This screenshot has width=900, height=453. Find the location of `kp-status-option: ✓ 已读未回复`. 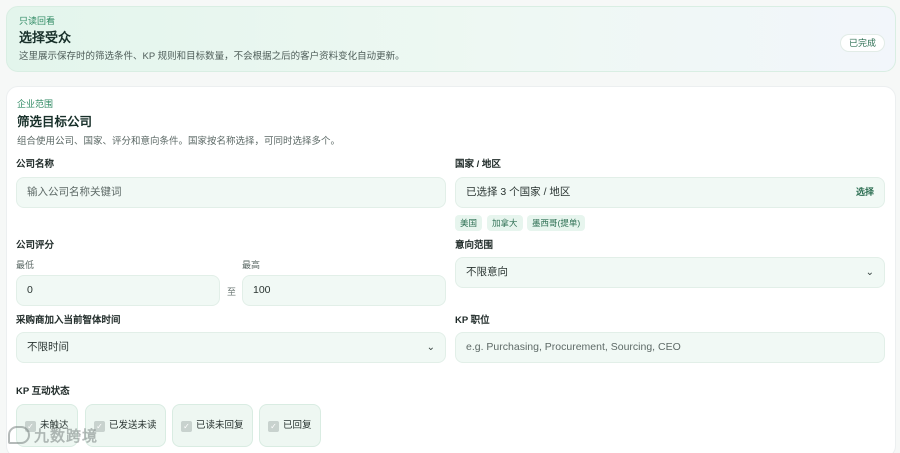

kp-status-option: ✓ 已读未回复 is located at coordinates (212, 425).